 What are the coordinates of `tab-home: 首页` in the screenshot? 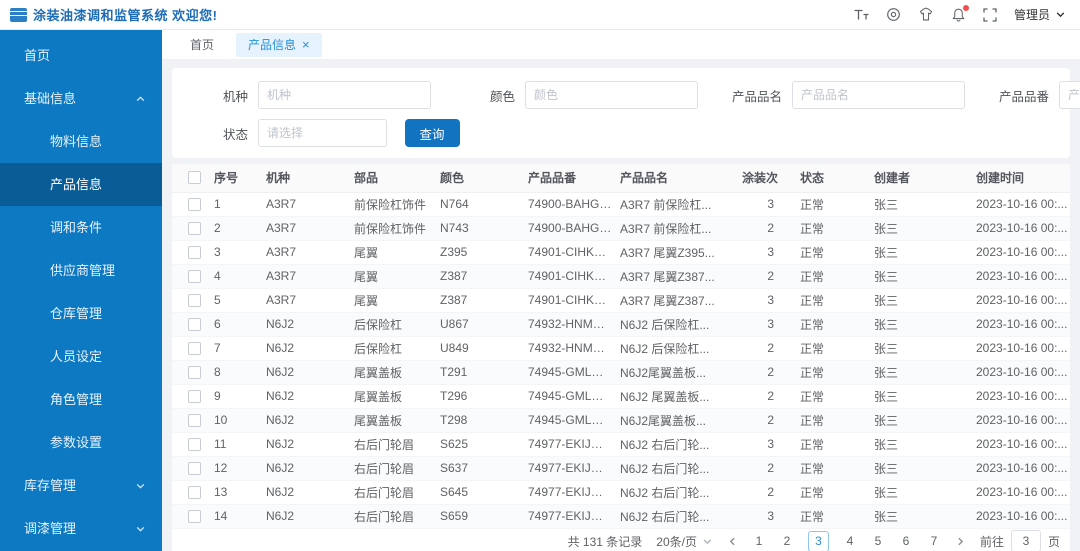 It's located at (202, 45).